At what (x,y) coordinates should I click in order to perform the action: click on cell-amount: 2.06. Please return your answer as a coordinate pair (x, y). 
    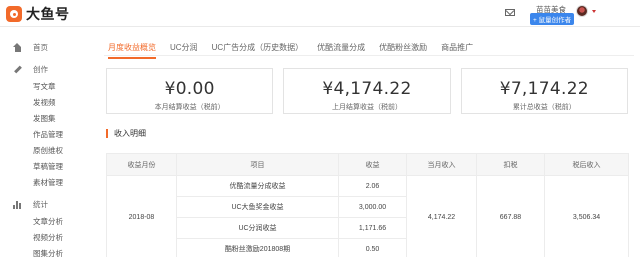
    Looking at the image, I should click on (372, 186).